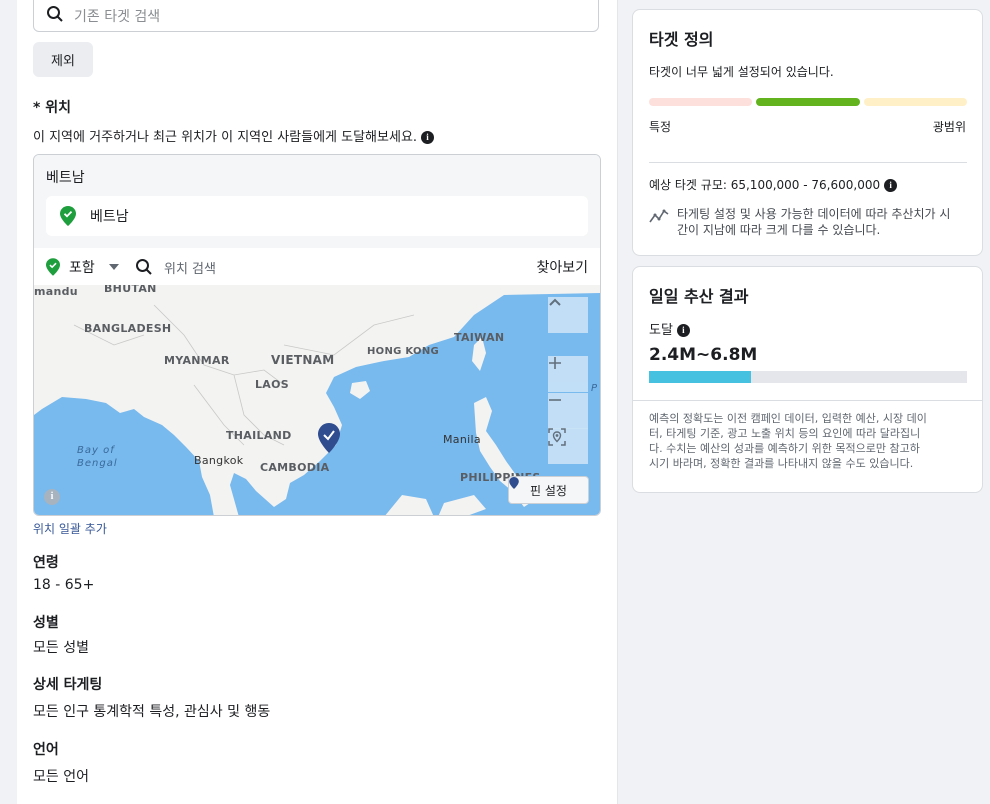 The height and width of the screenshot is (804, 990). What do you see at coordinates (808, 102) in the screenshot?
I see `meter-active` at bounding box center [808, 102].